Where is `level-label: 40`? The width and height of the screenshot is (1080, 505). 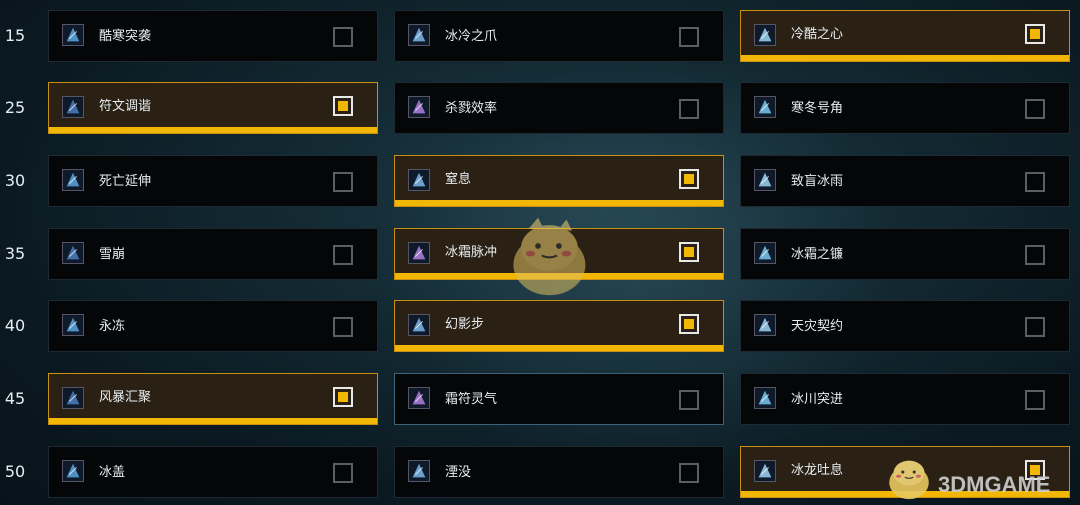 level-label: 40 is located at coordinates (15, 325).